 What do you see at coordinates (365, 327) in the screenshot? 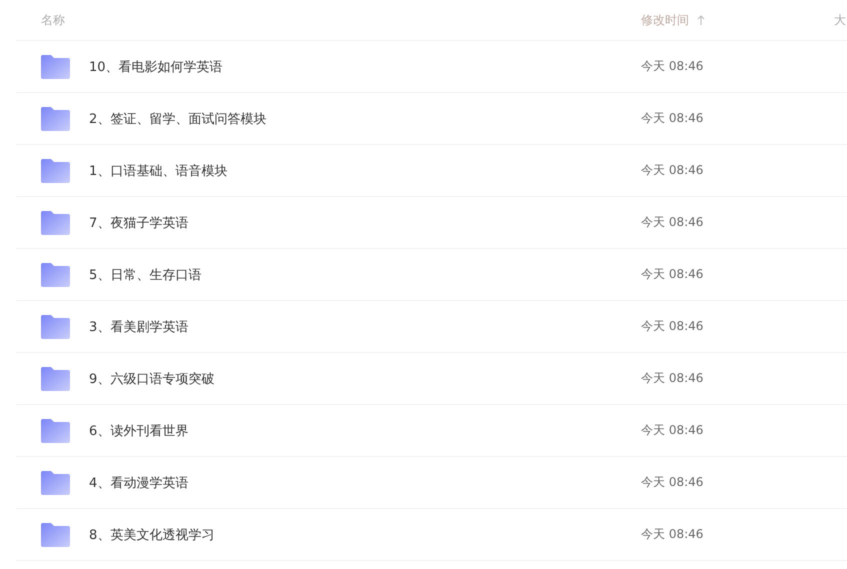
I see `folder-name: 3、看美剧学英语` at bounding box center [365, 327].